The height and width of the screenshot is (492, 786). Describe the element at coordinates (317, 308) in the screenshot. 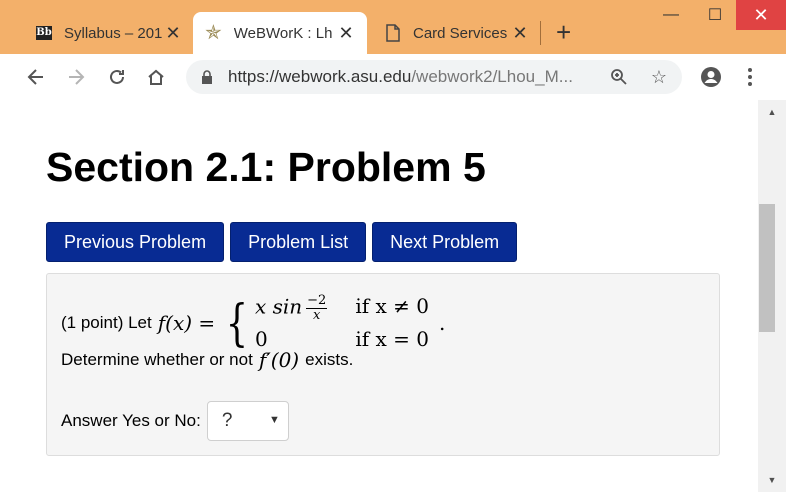

I see `case1-fraction: −2 x` at that location.